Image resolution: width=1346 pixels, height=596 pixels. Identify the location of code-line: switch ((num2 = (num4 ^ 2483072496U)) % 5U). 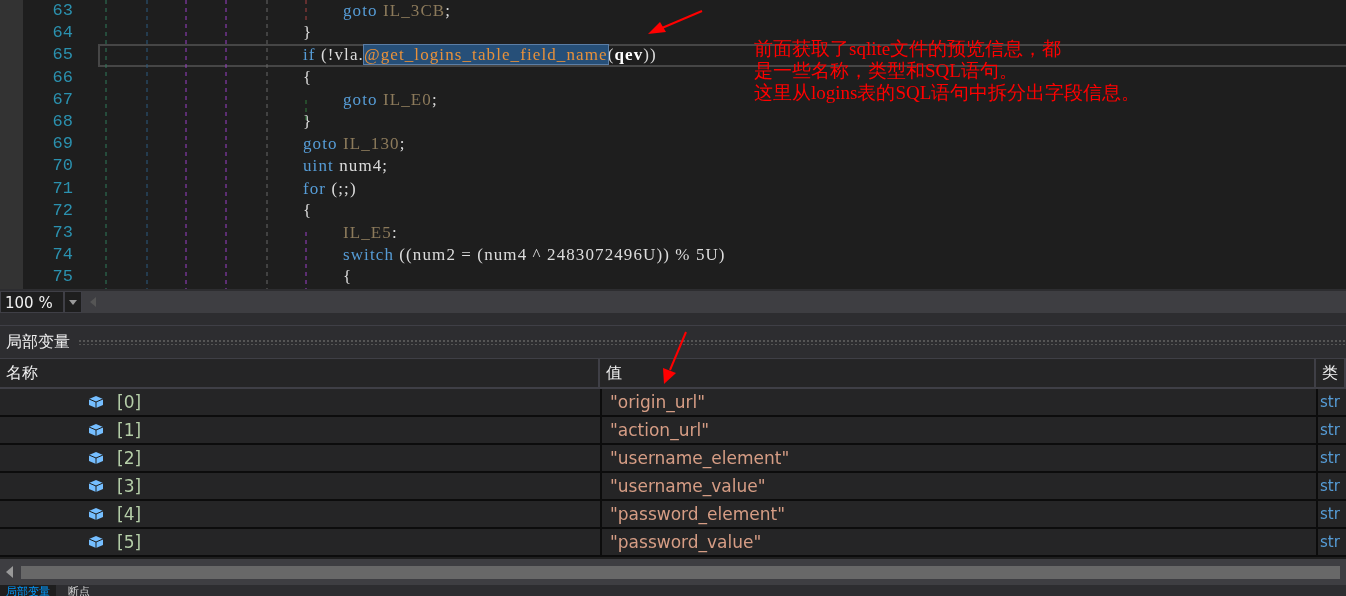
(534, 255).